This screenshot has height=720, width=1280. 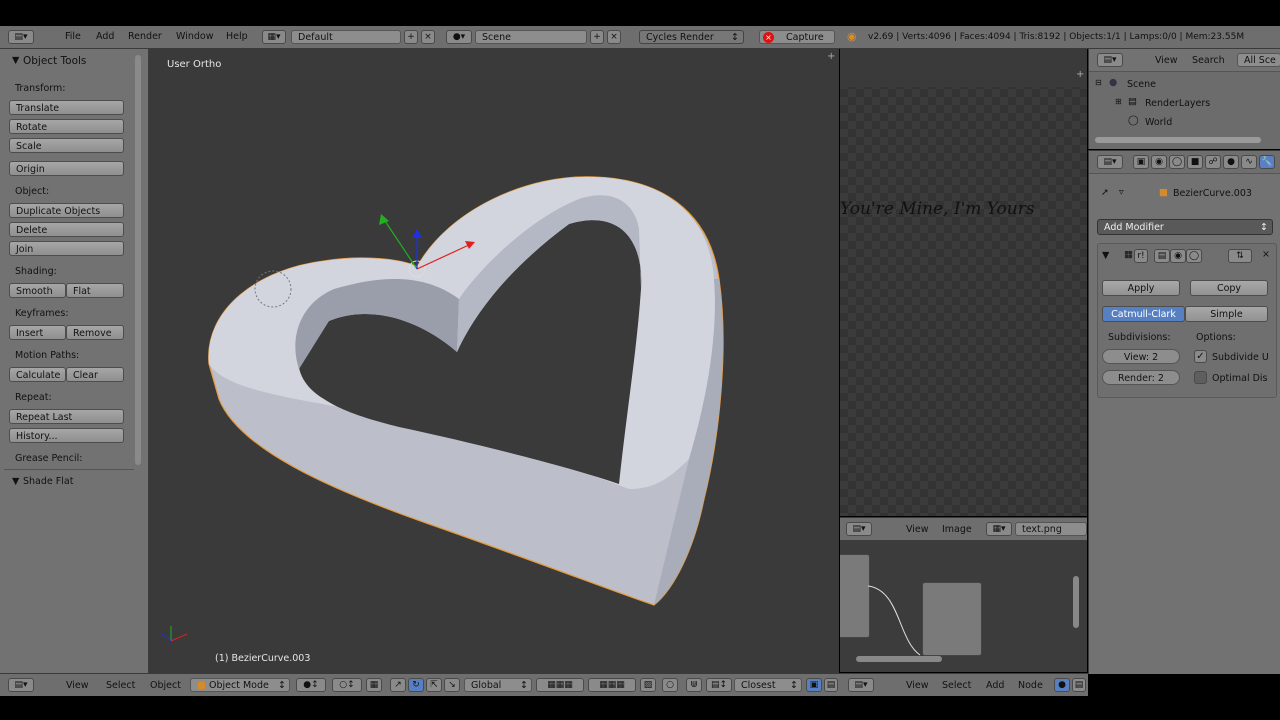 What do you see at coordinates (956, 685) in the screenshot?
I see `node-footer-select: Select` at bounding box center [956, 685].